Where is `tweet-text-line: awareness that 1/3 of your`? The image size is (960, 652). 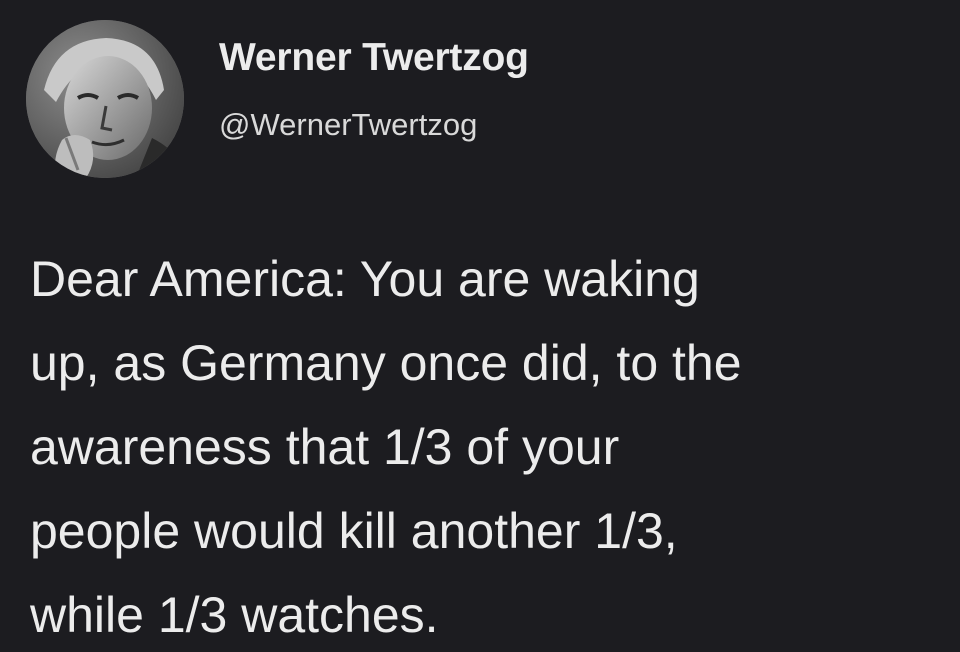
tweet-text-line: awareness that 1/3 of your is located at coordinates (325, 447).